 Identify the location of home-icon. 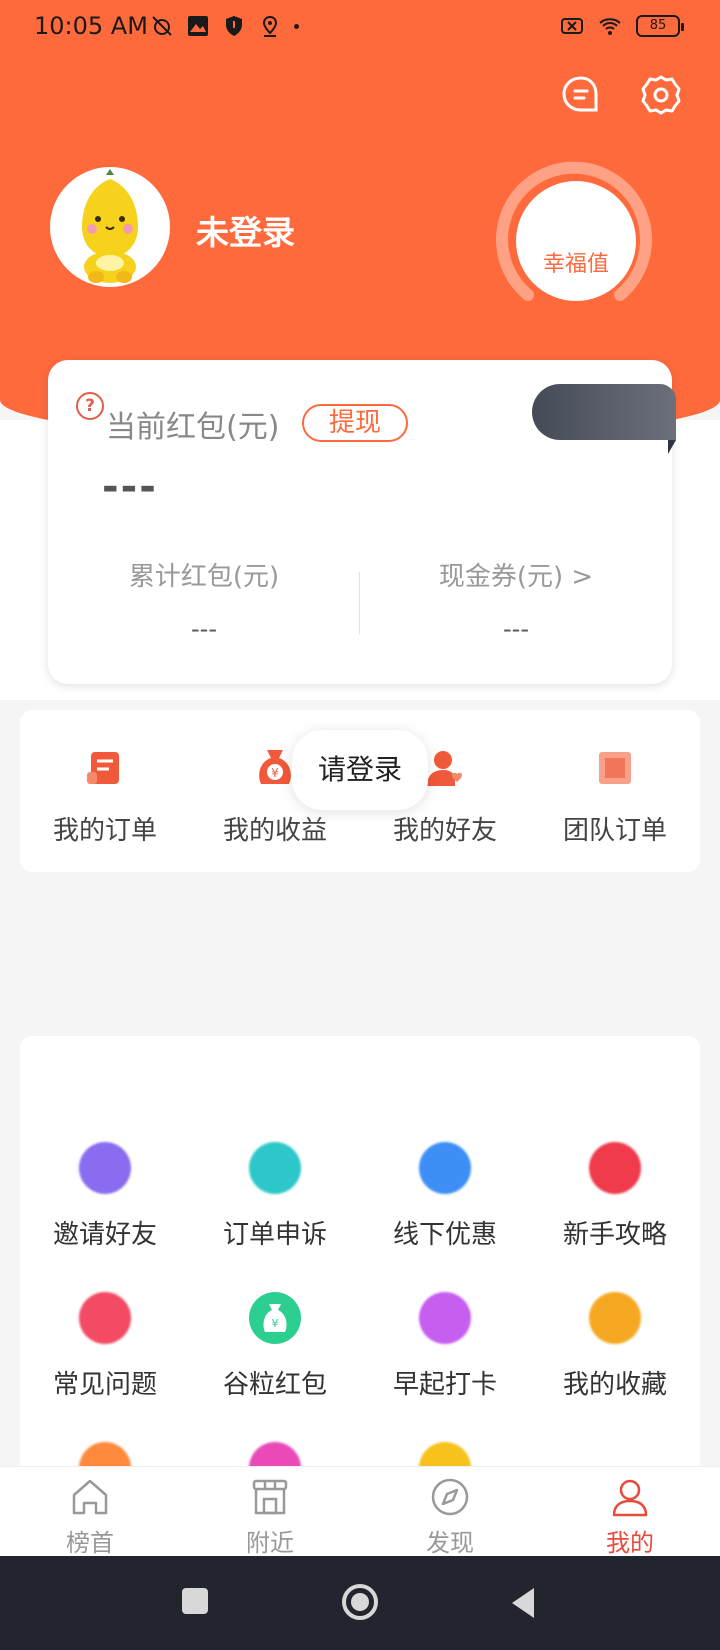
(90, 1497).